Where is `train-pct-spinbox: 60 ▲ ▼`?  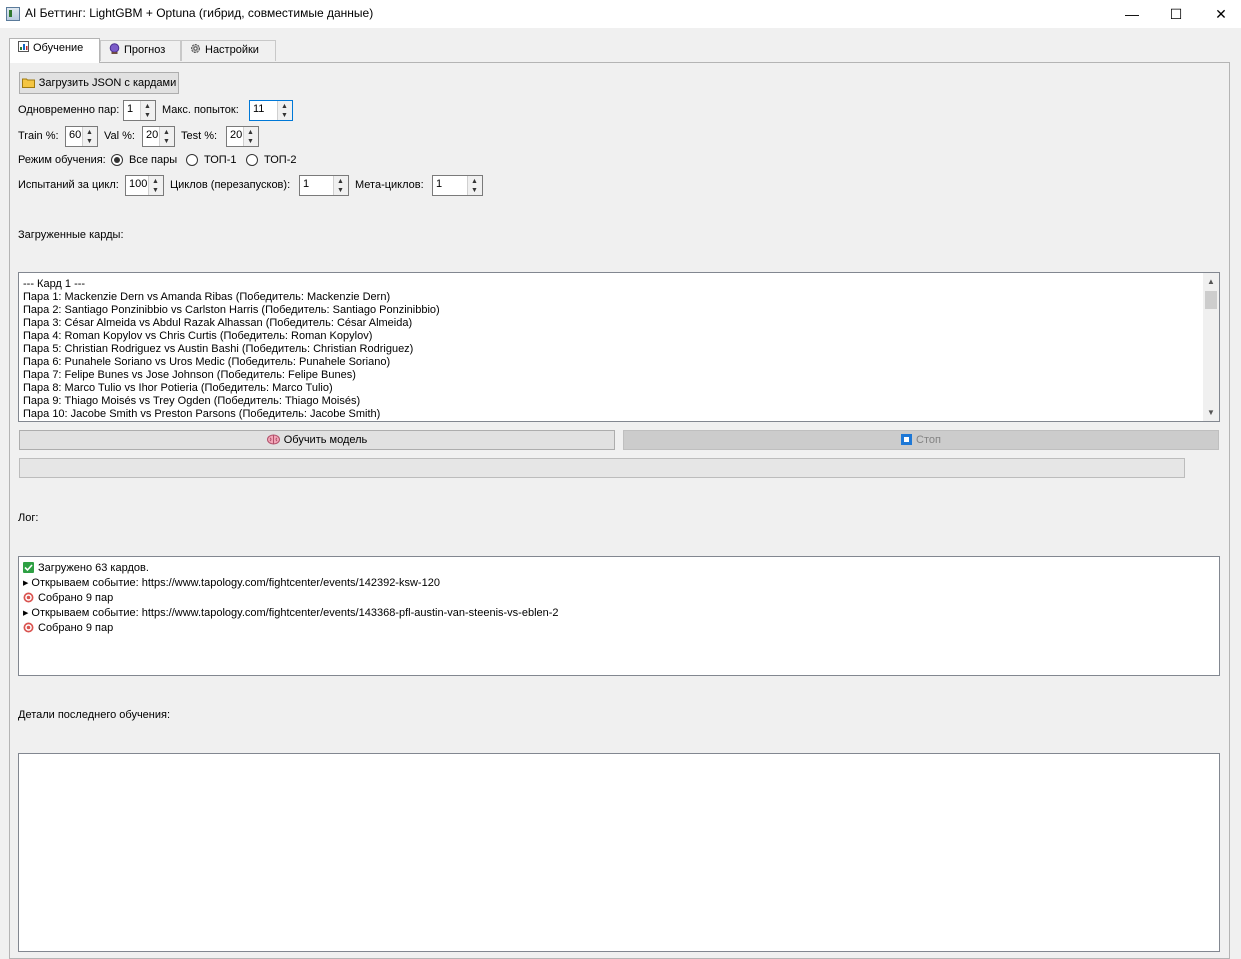 train-pct-spinbox: 60 ▲ ▼ is located at coordinates (81, 136).